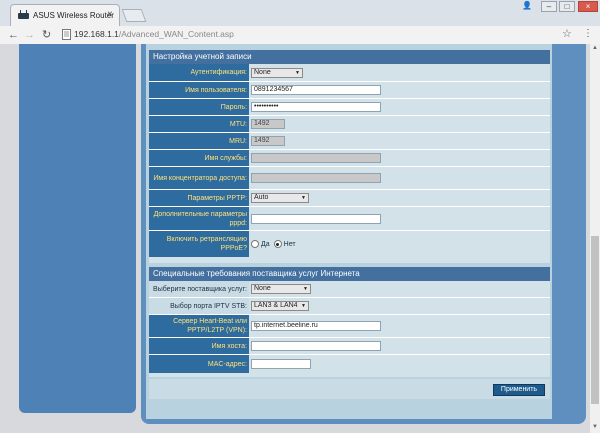 The width and height of the screenshot is (600, 433). I want to click on auth-select-value: None, so click(262, 72).